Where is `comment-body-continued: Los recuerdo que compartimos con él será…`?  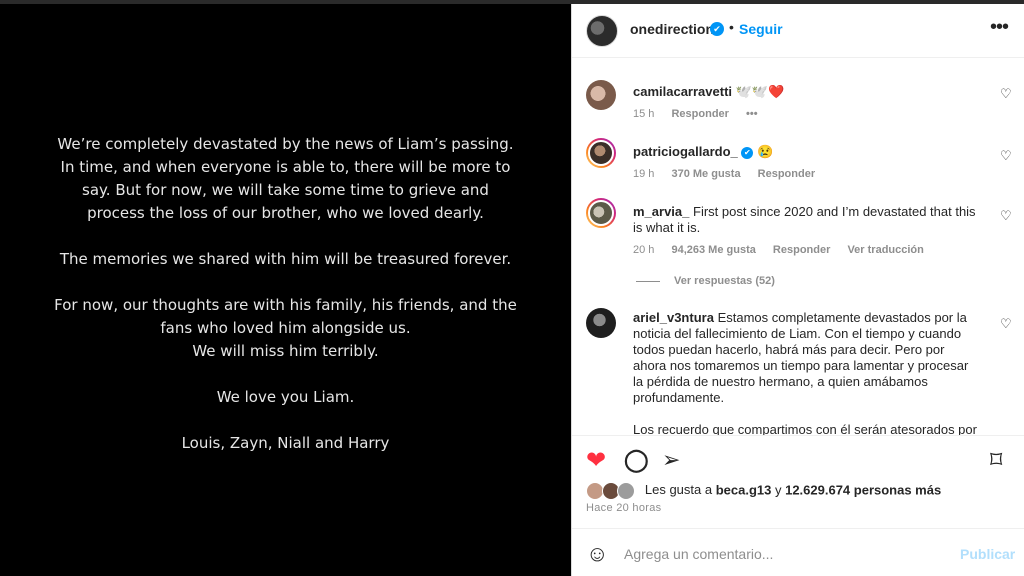
comment-body-continued: Los recuerdo que compartimos con él será… is located at coordinates (805, 428).